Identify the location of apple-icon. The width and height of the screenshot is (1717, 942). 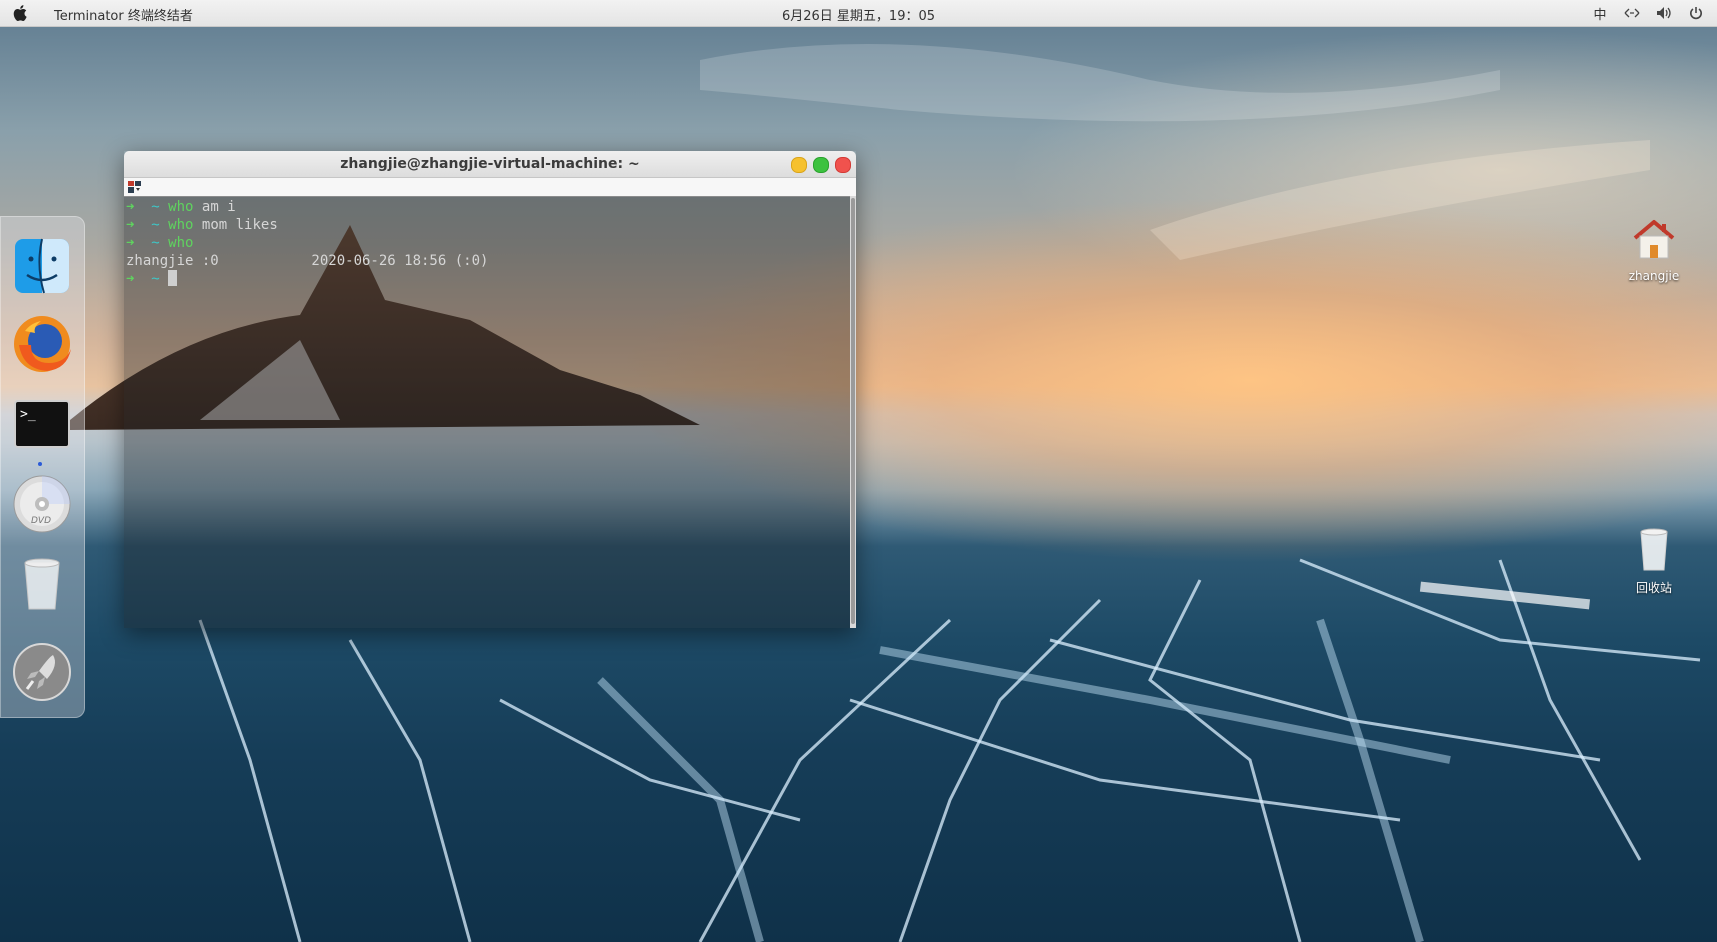
(21, 13).